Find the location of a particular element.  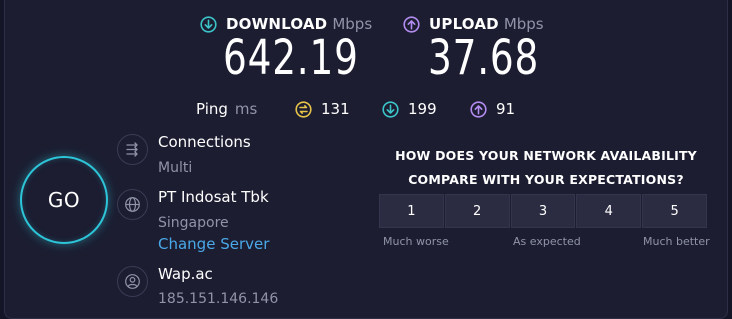

ping-label-group: Ping ms is located at coordinates (226, 109).